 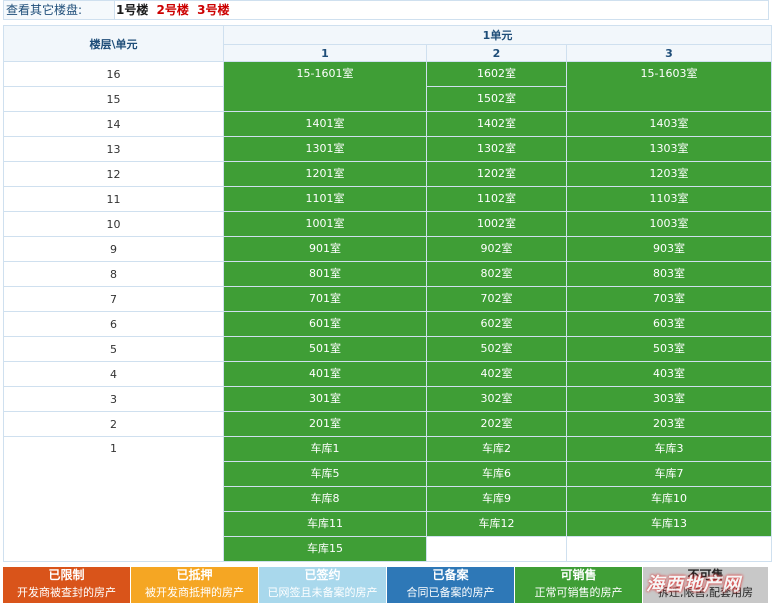 I want to click on garage-cell: 车库6, so click(x=496, y=474).